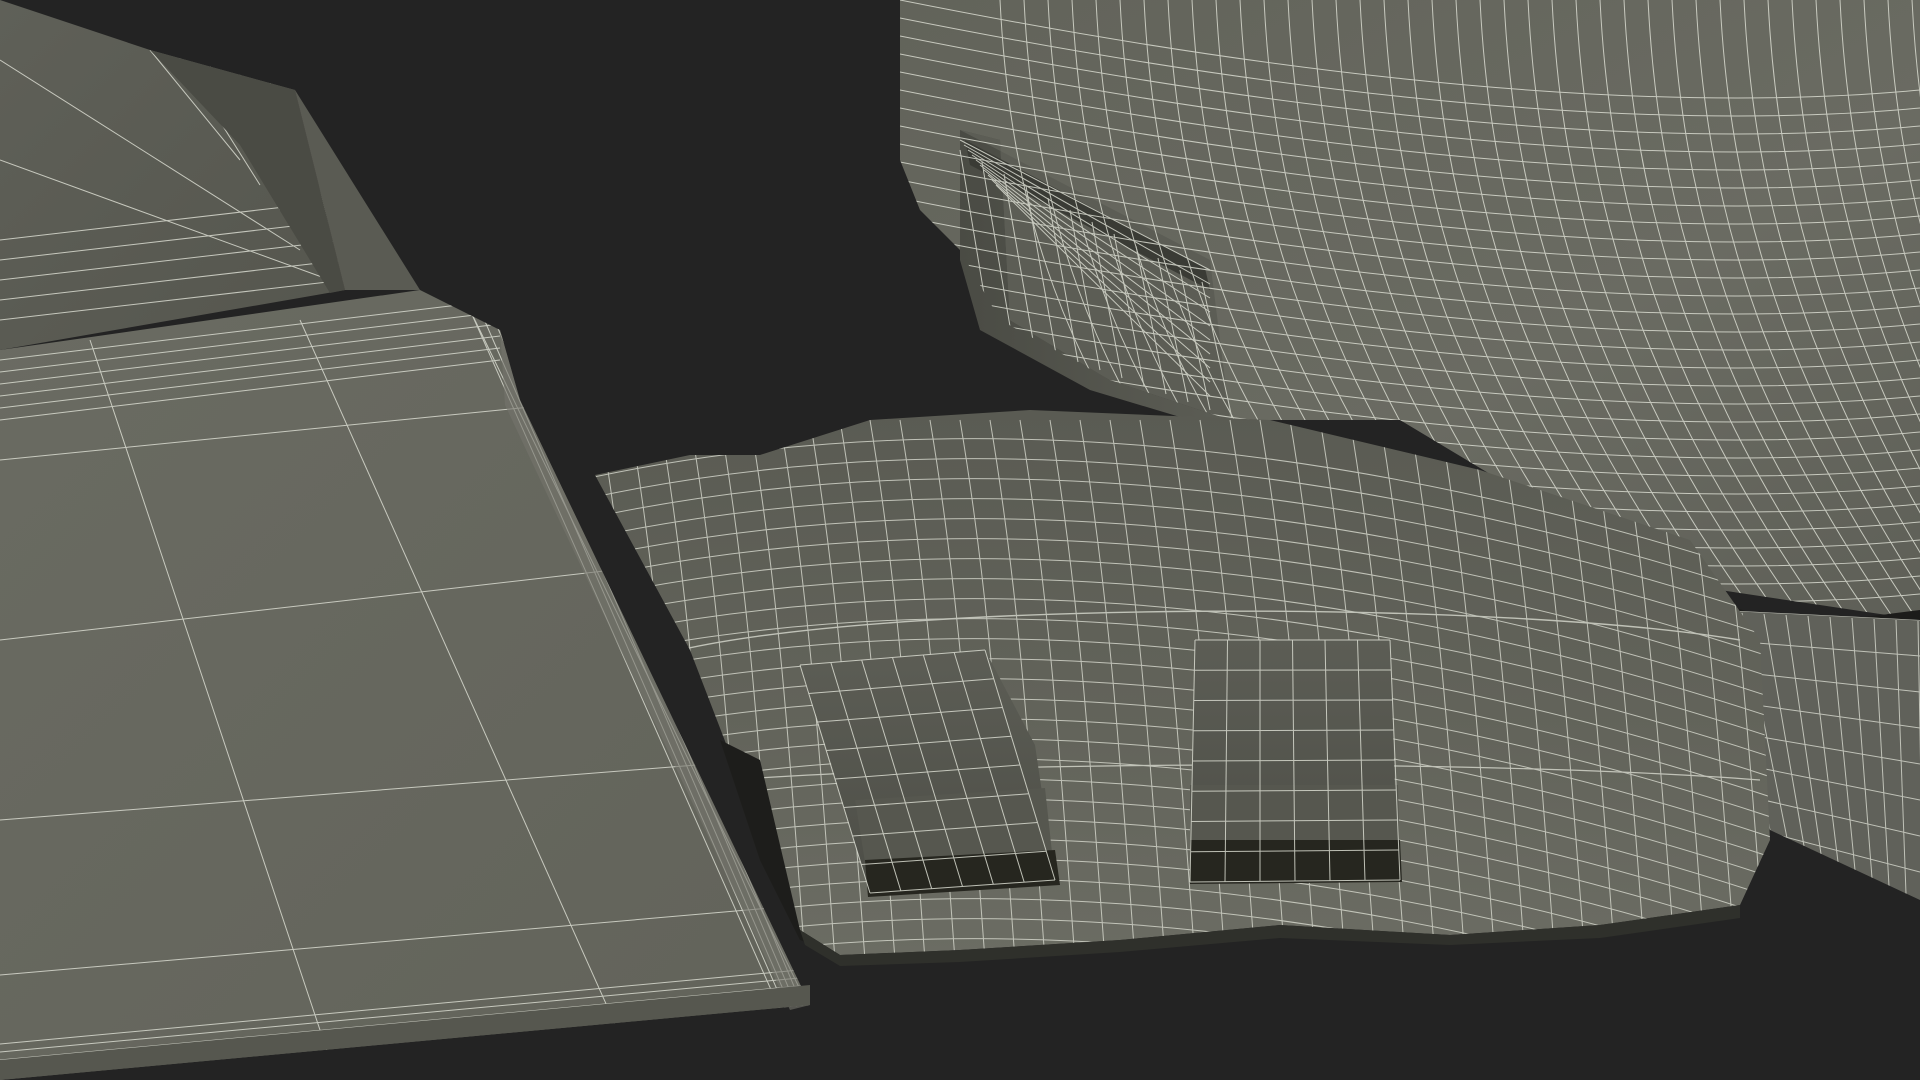 The height and width of the screenshot is (1080, 1920). What do you see at coordinates (1295, 761) in the screenshot?
I see `tab-right` at bounding box center [1295, 761].